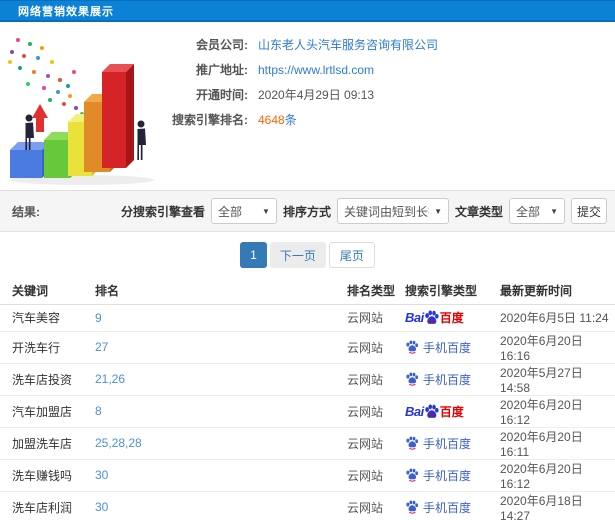 Image resolution: width=615 pixels, height=520 pixels. Describe the element at coordinates (557, 379) in the screenshot. I see `updated-cell: 2020年5月27日 14:58` at that location.